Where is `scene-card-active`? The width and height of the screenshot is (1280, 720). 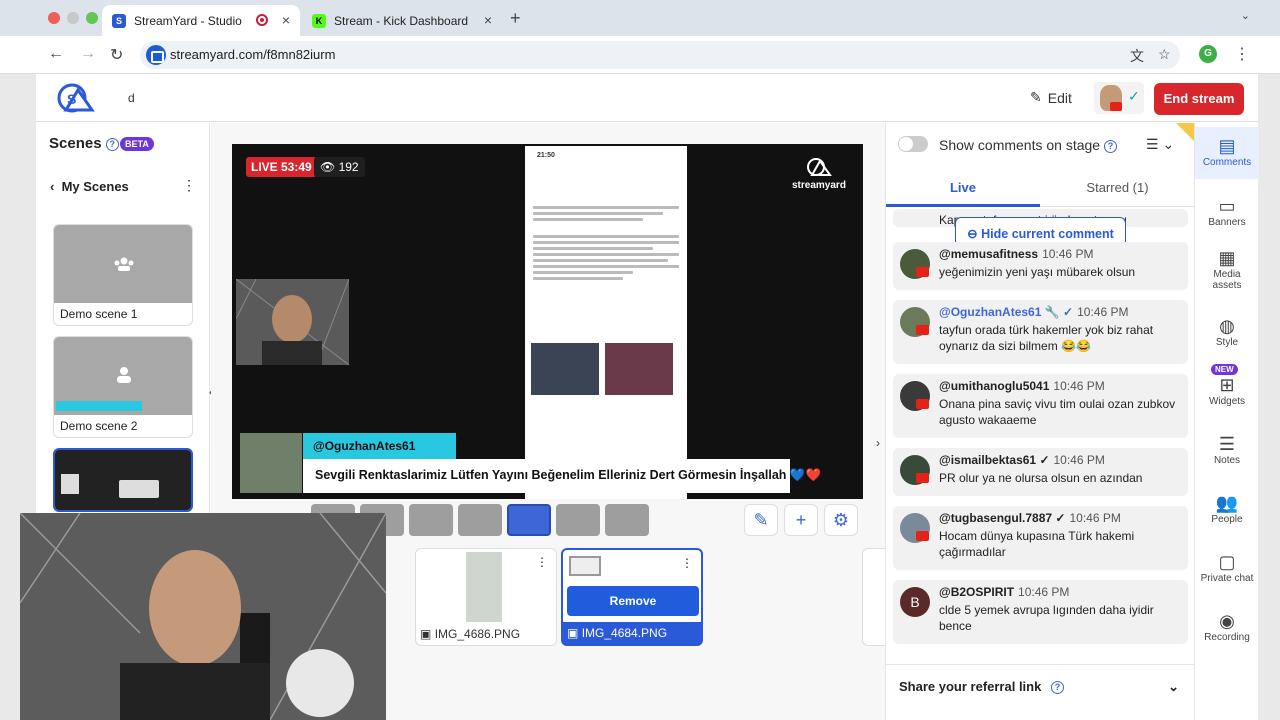
scene-card-active is located at coordinates (123, 480).